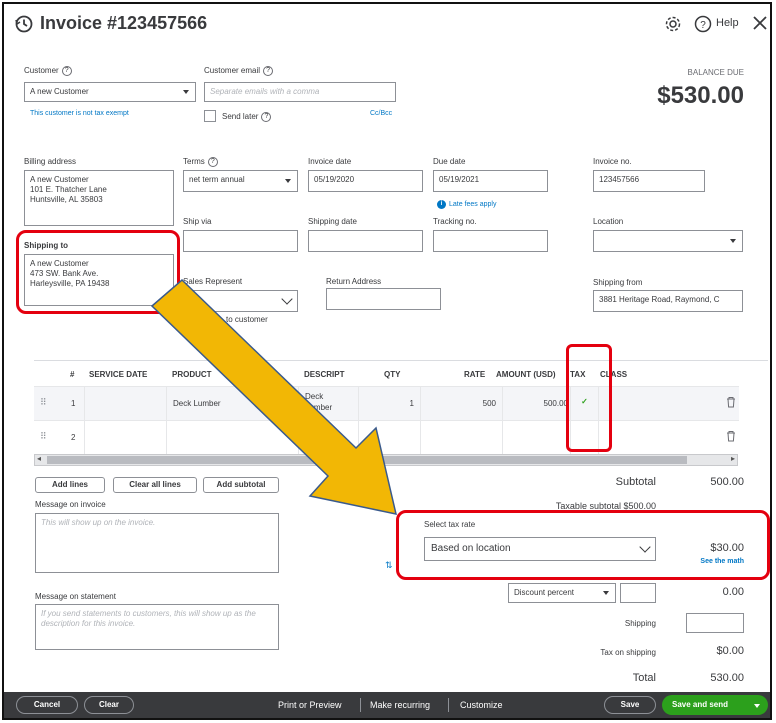 The height and width of the screenshot is (723, 776). Describe the element at coordinates (98, 272) in the screenshot. I see `highlight-shipping-to` at that location.